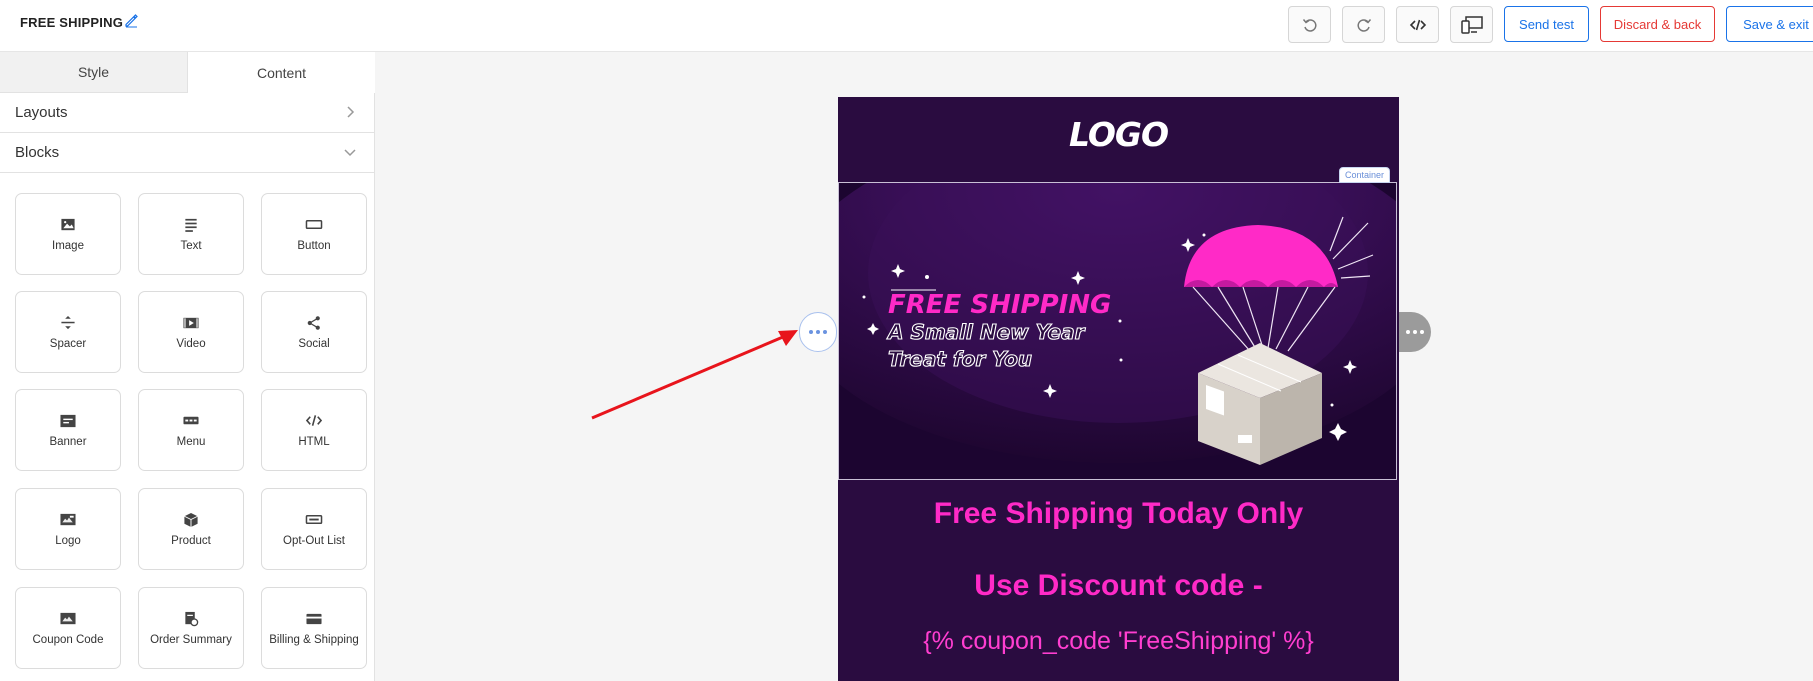 Image resolution: width=1813 pixels, height=681 pixels. I want to click on pencil-icon, so click(131, 20).